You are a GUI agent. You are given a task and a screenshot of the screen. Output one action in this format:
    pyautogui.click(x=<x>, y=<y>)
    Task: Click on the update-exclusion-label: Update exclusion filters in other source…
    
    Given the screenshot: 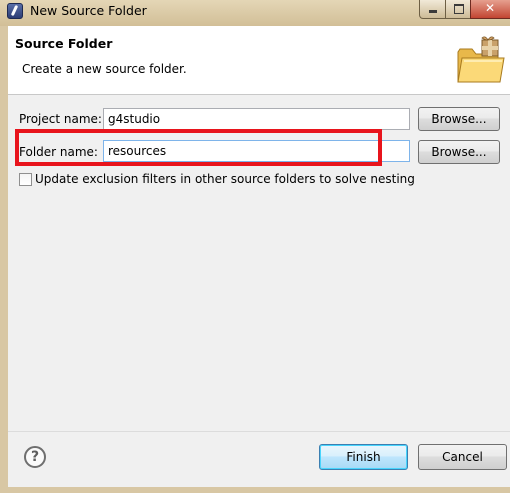 What is the action you would take?
    pyautogui.click(x=225, y=179)
    